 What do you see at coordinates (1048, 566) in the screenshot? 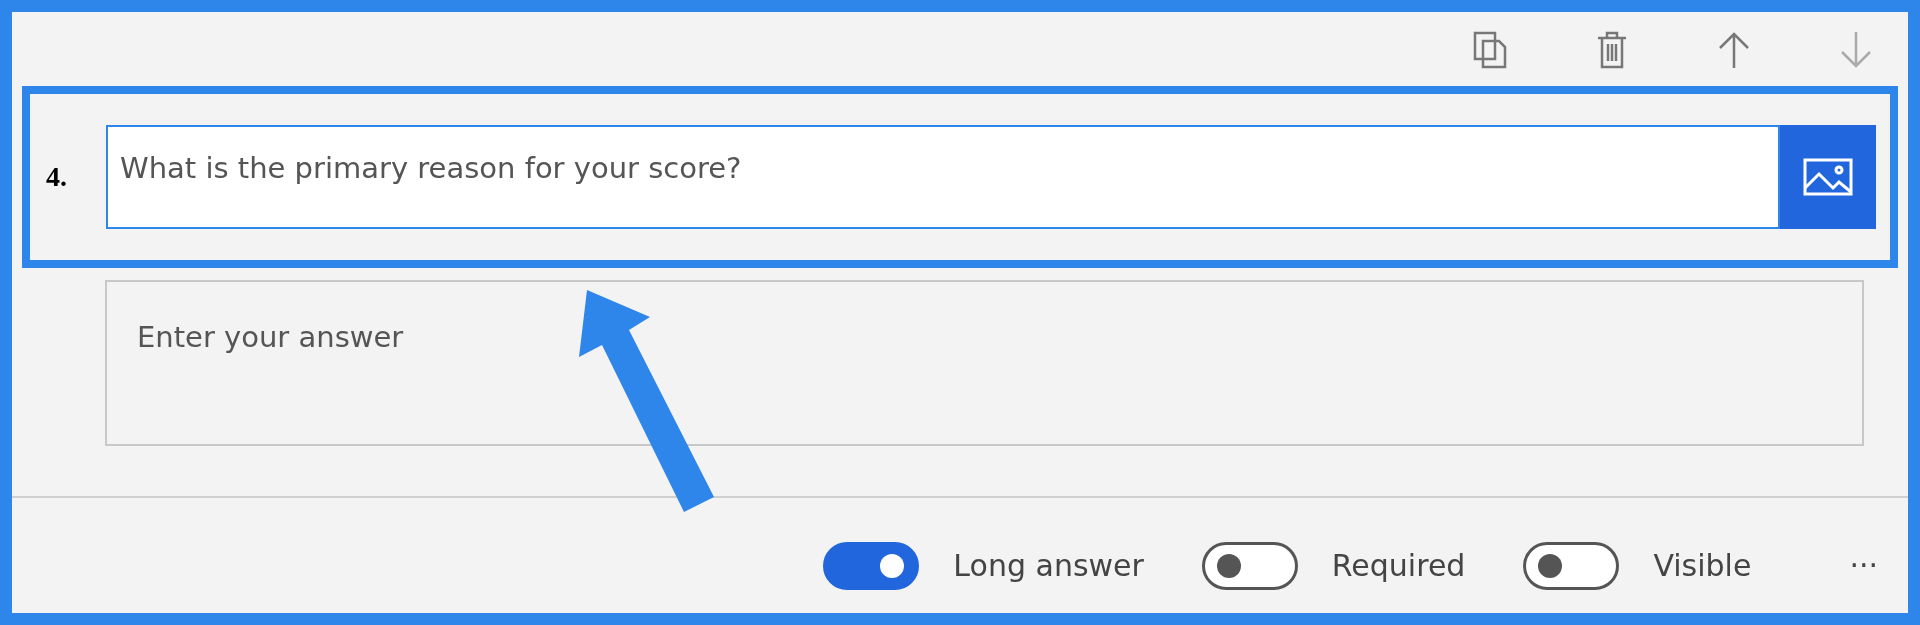
I see `toggle-label: Long answer` at bounding box center [1048, 566].